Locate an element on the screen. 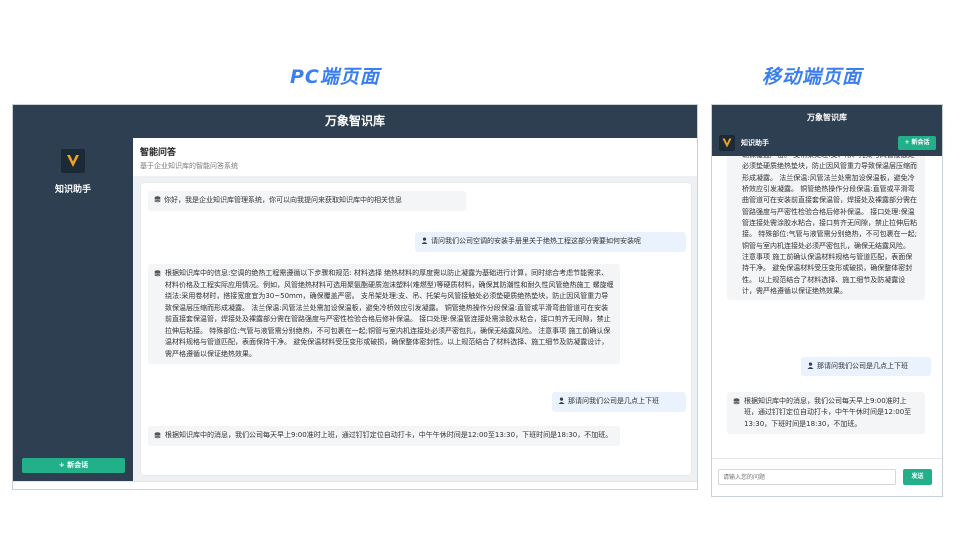  sidebar-brand: 知识助手 is located at coordinates (72, 190).